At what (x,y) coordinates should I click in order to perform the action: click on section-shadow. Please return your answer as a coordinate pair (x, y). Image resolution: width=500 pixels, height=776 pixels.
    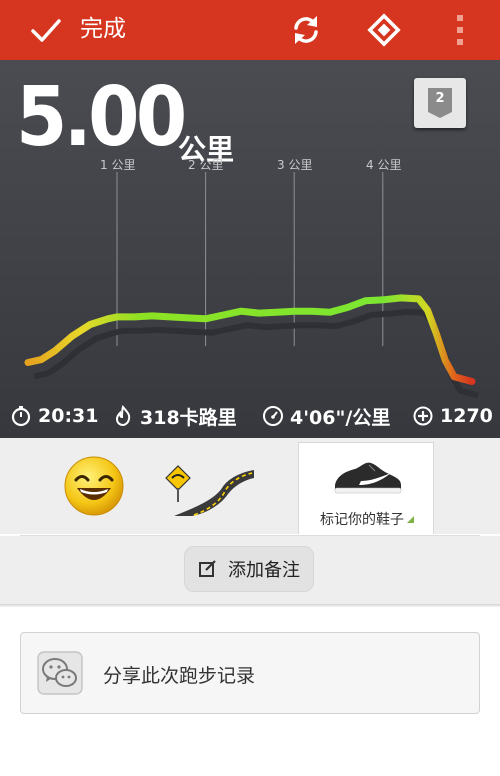
    Looking at the image, I should click on (250, 605).